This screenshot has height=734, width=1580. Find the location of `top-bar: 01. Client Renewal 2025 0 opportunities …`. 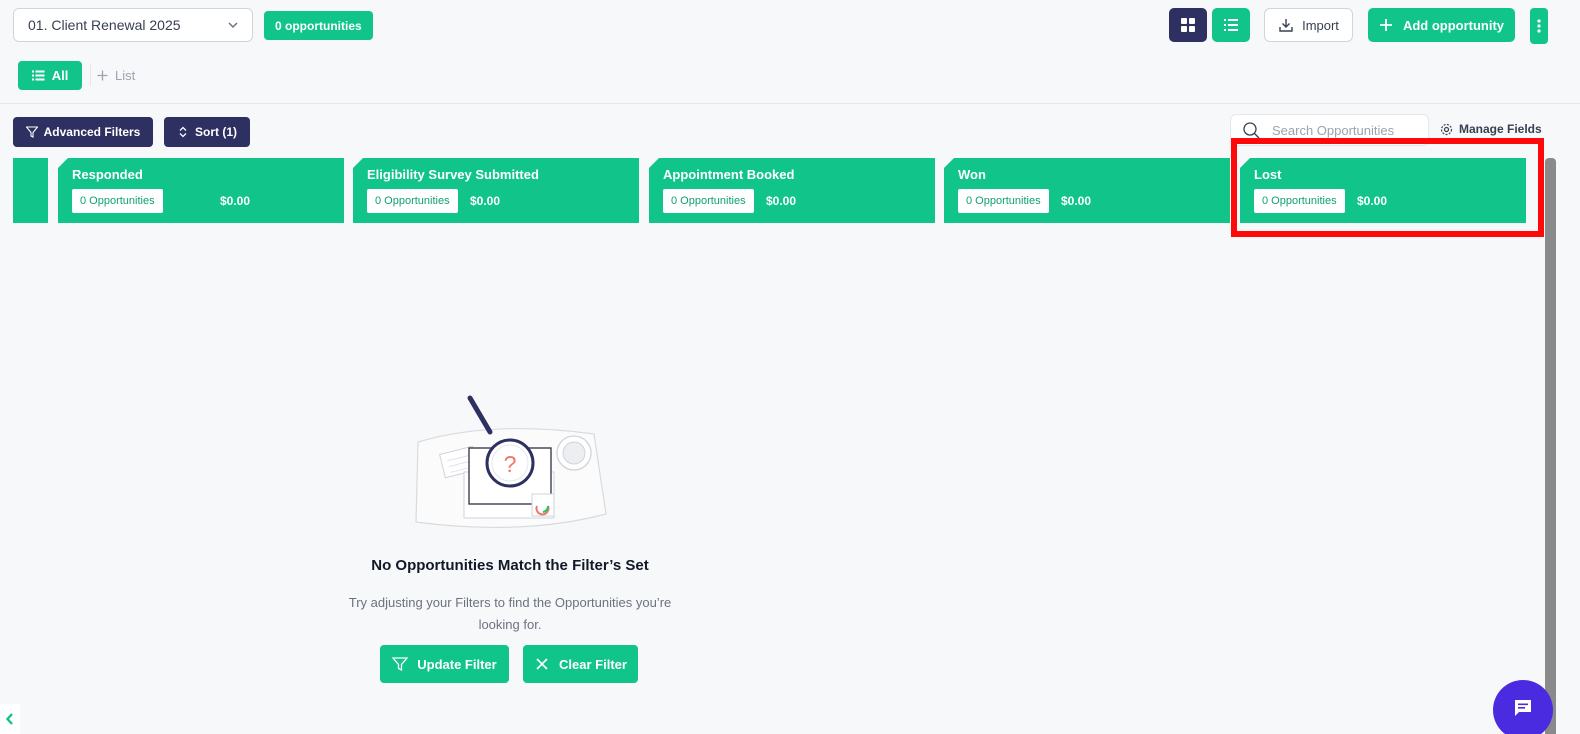

top-bar: 01. Client Renewal 2025 0 opportunities … is located at coordinates (790, 52).